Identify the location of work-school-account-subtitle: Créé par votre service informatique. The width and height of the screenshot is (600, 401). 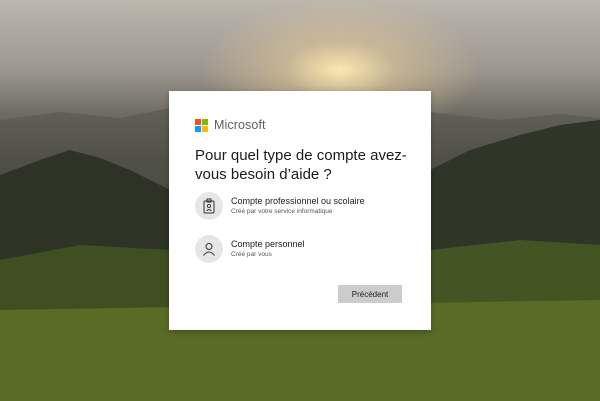
(282, 211).